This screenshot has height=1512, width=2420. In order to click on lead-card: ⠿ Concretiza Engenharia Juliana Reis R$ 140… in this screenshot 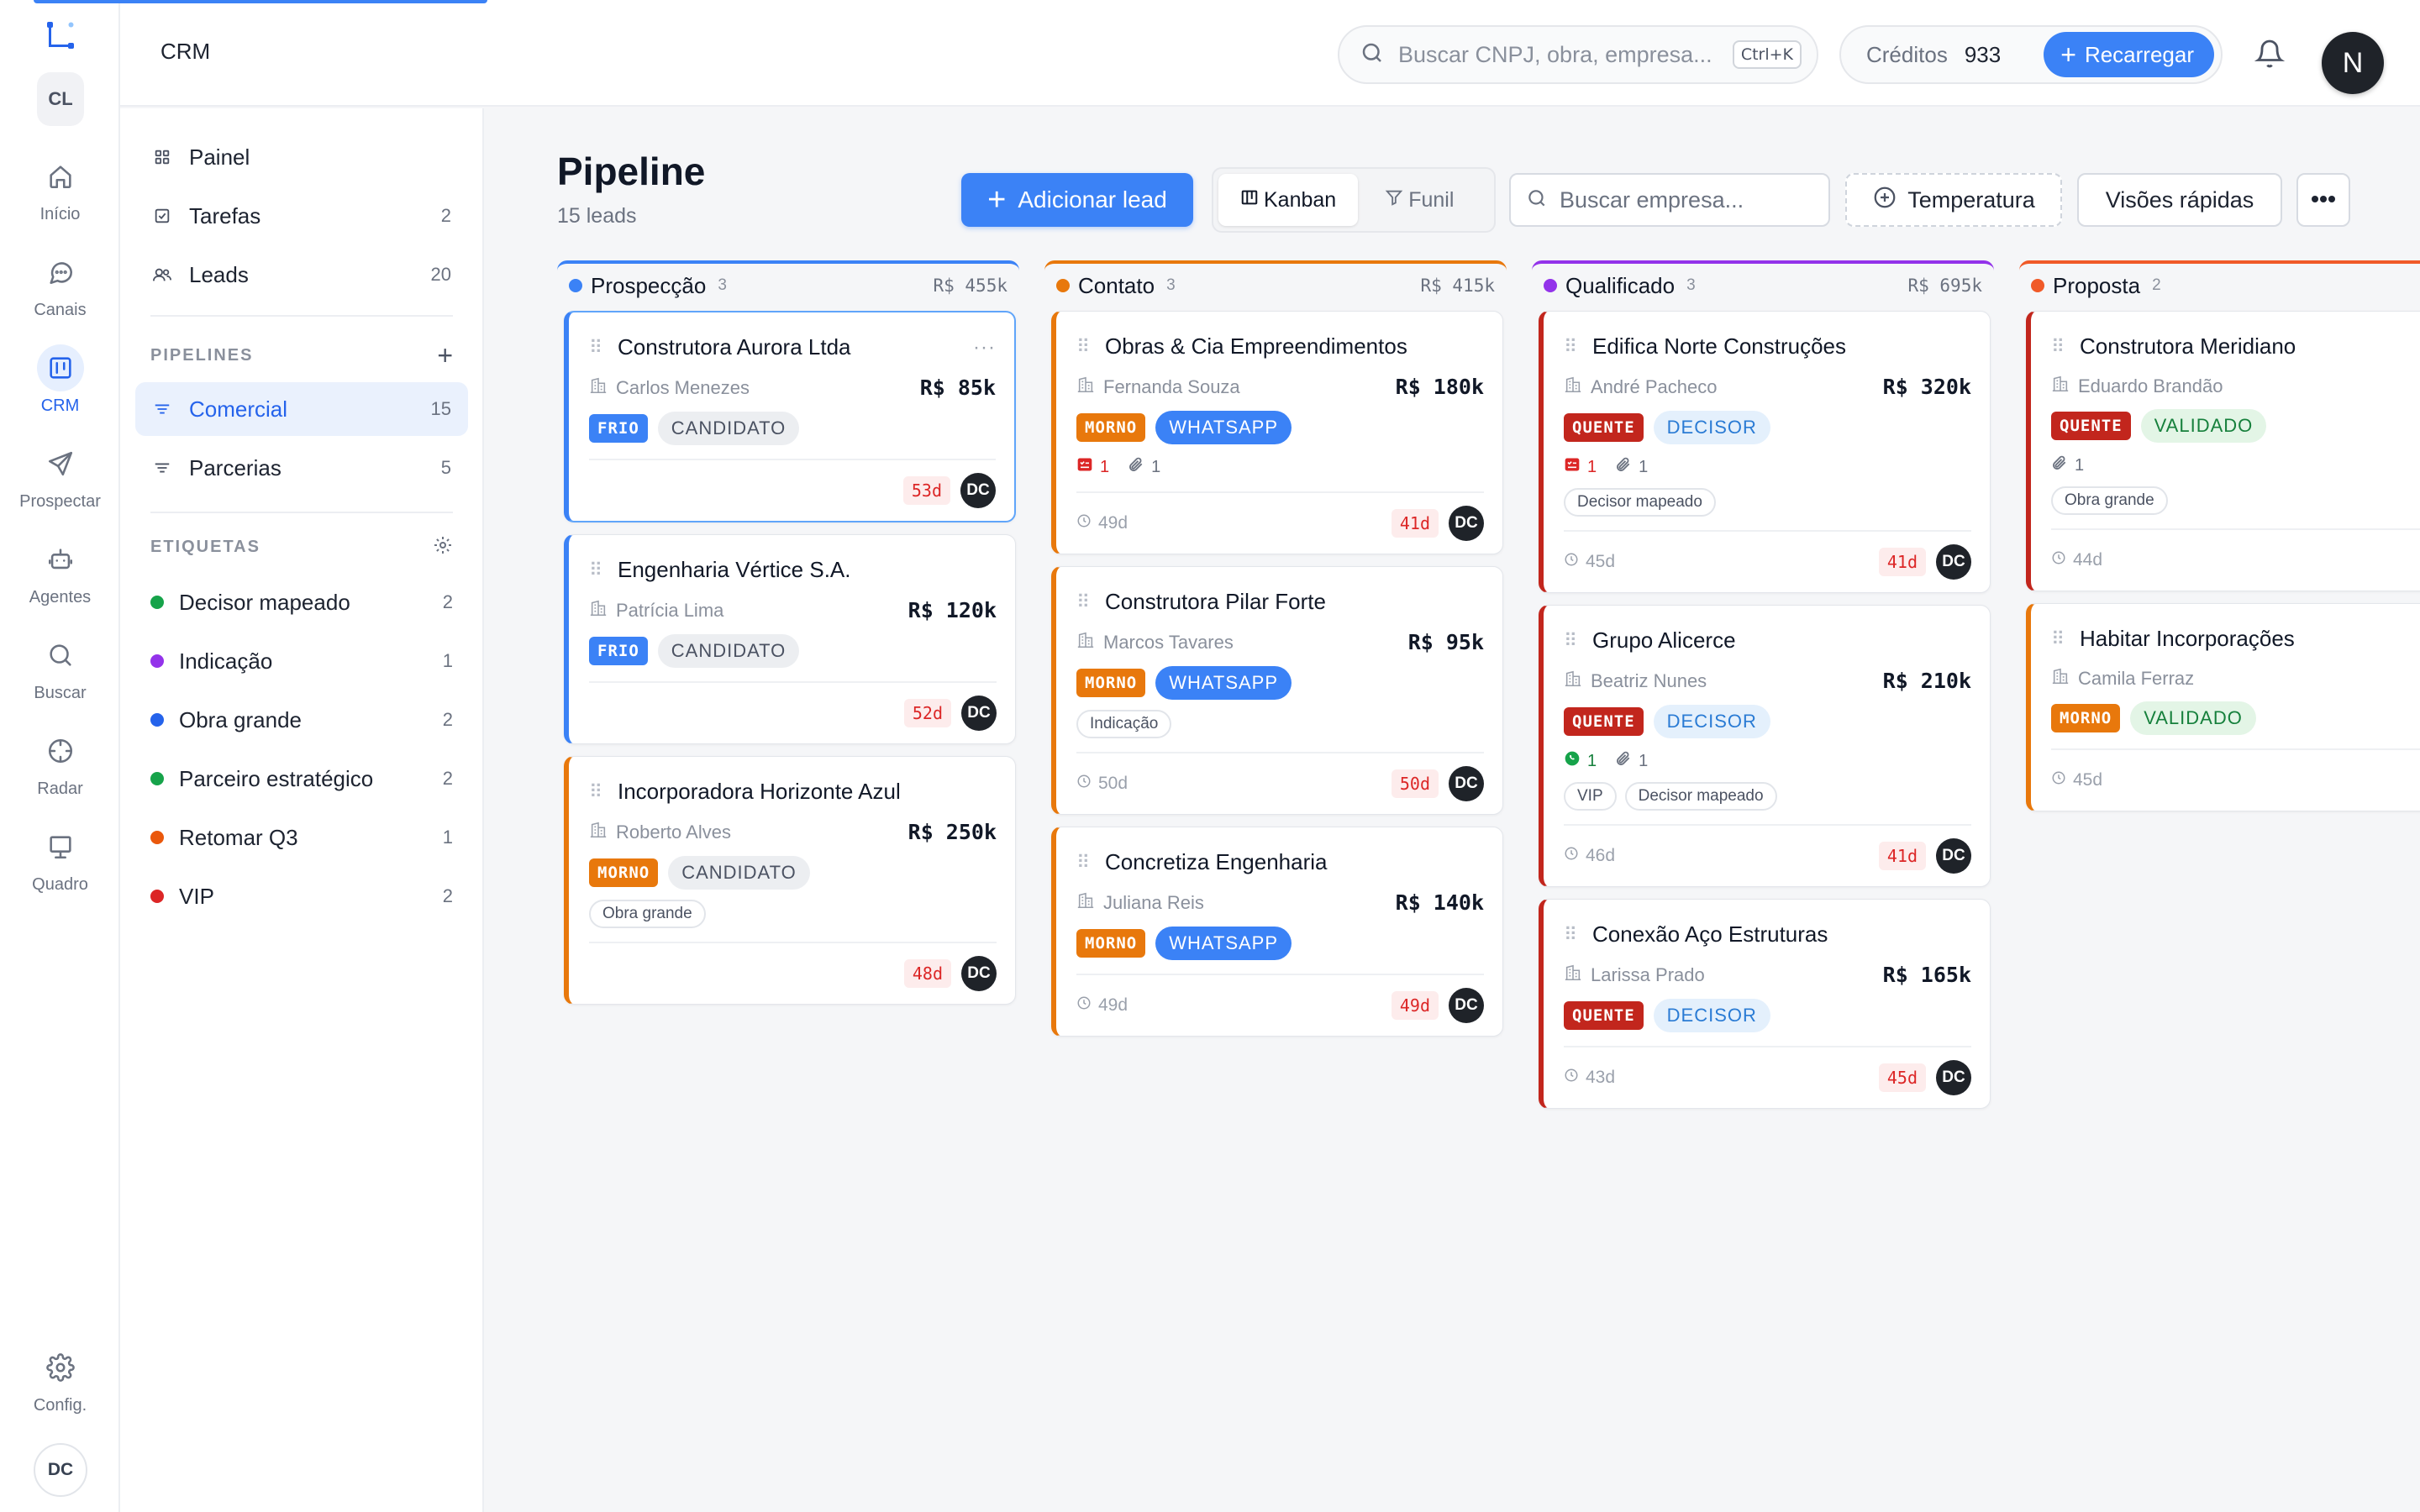, I will do `click(1277, 932)`.